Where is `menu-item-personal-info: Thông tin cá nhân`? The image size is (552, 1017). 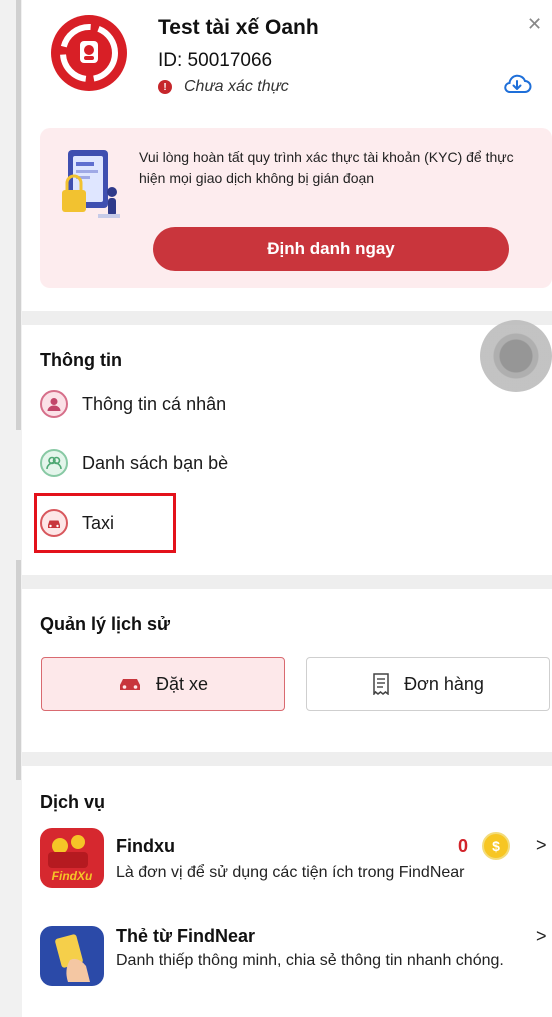
menu-item-personal-info: Thông tin cá nhân is located at coordinates (133, 404).